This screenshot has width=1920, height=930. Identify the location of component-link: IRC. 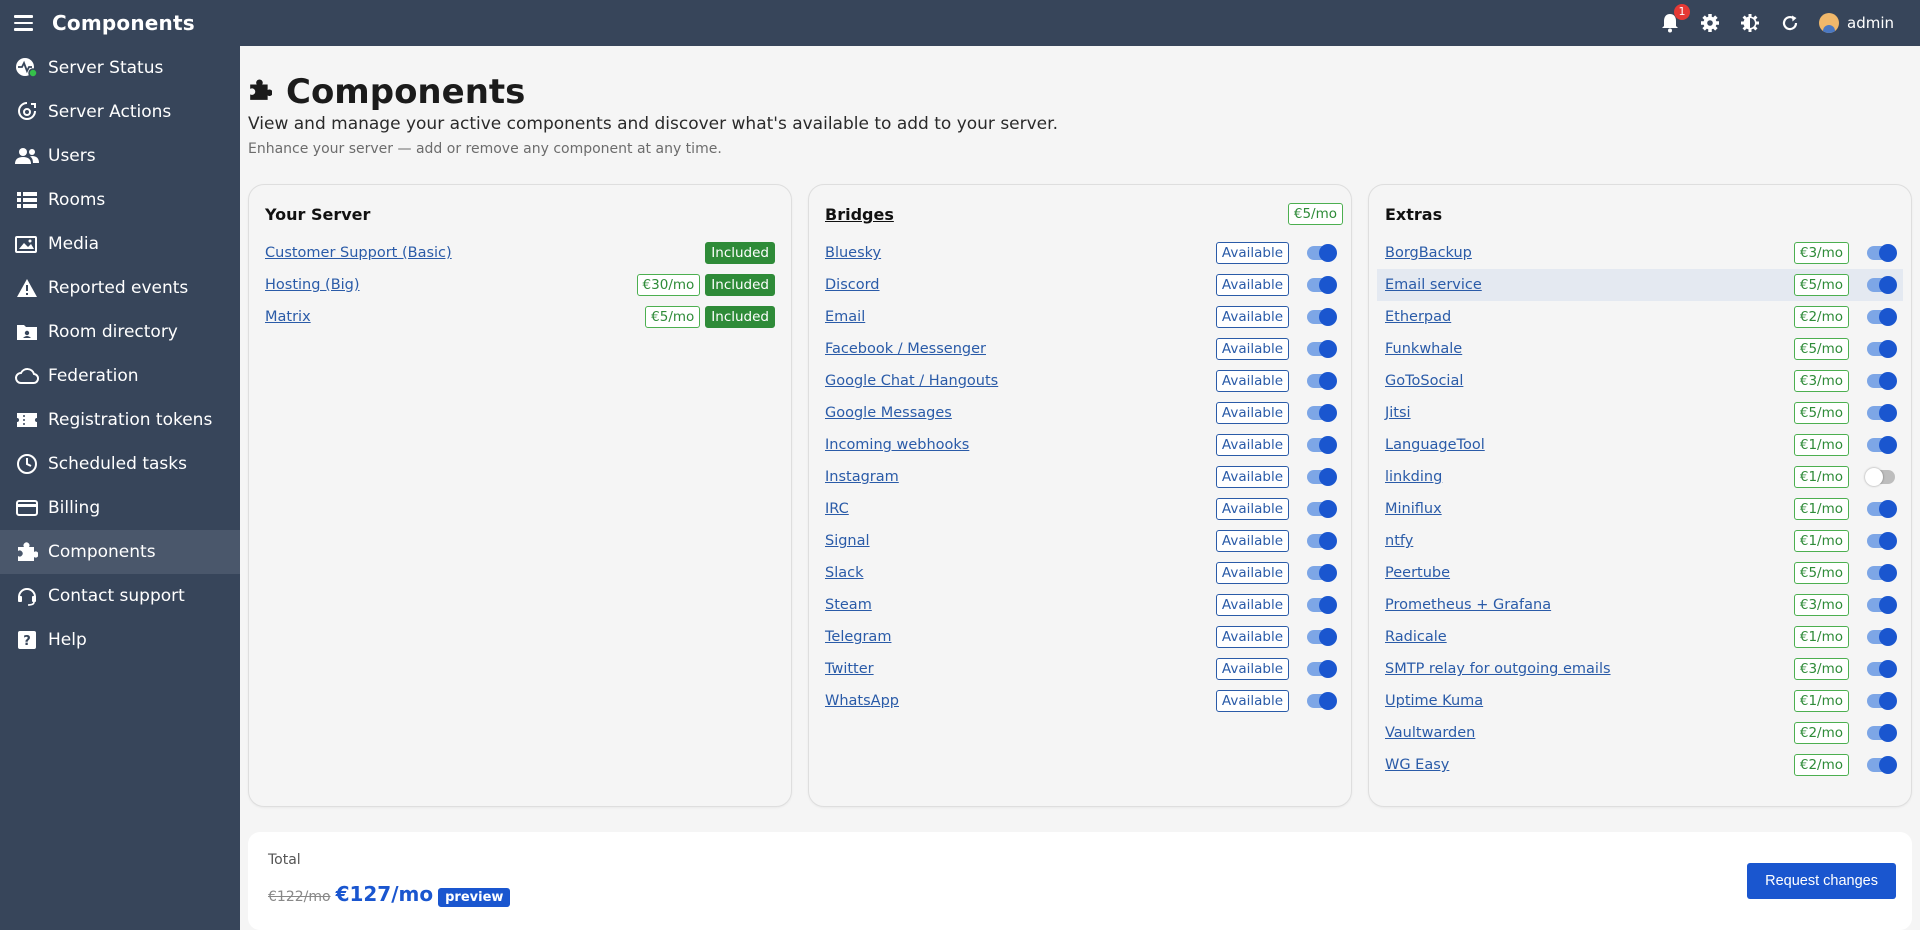
(1018, 509).